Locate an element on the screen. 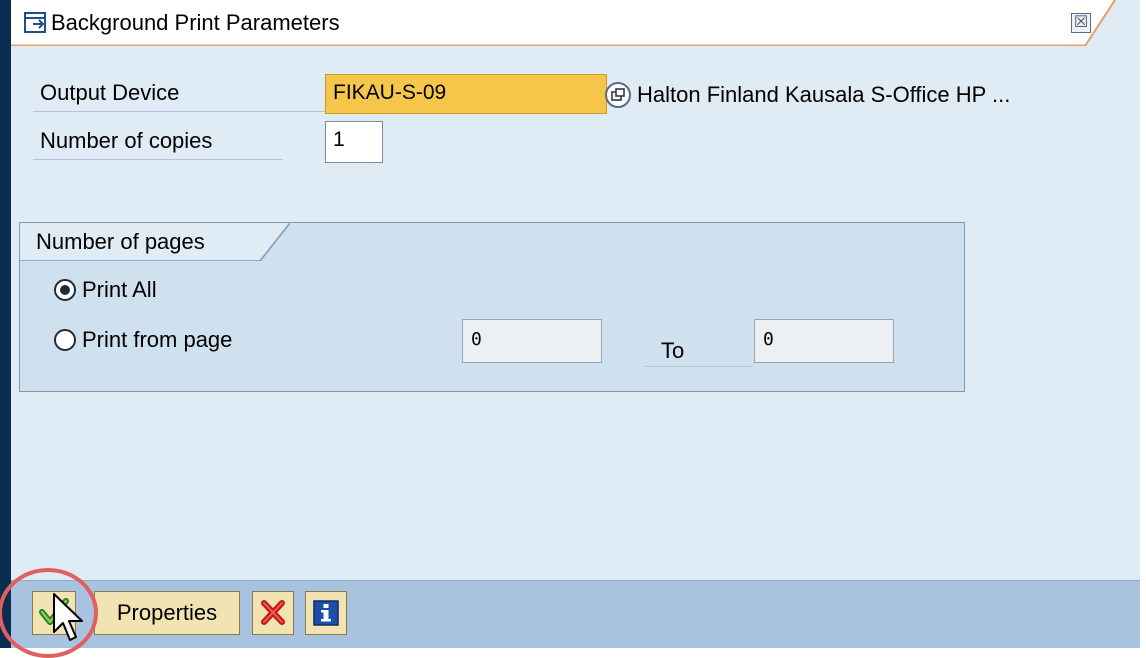 The image size is (1146, 658). properties-button: Properties is located at coordinates (167, 613).